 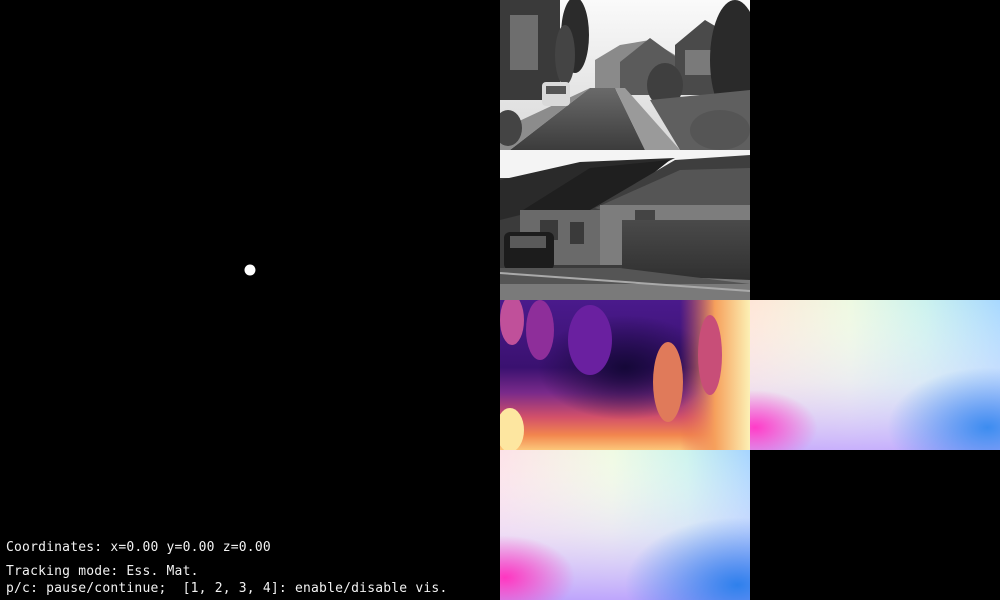 What do you see at coordinates (102, 571) in the screenshot?
I see `tracking-mode-label: Tracking mode: Ess. Mat.` at bounding box center [102, 571].